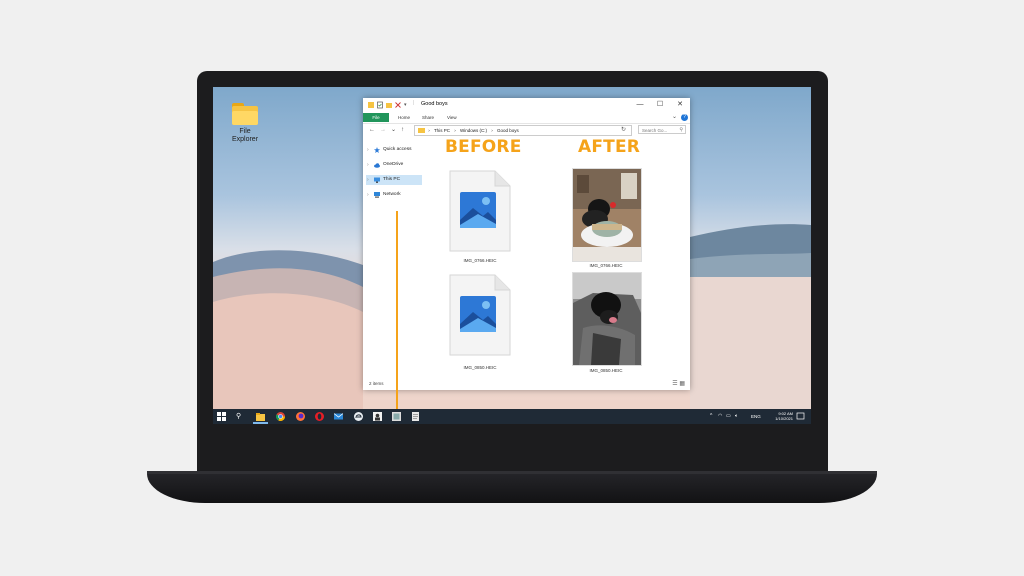  Describe the element at coordinates (434, 104) in the screenshot. I see `window-title: Good boys` at that location.